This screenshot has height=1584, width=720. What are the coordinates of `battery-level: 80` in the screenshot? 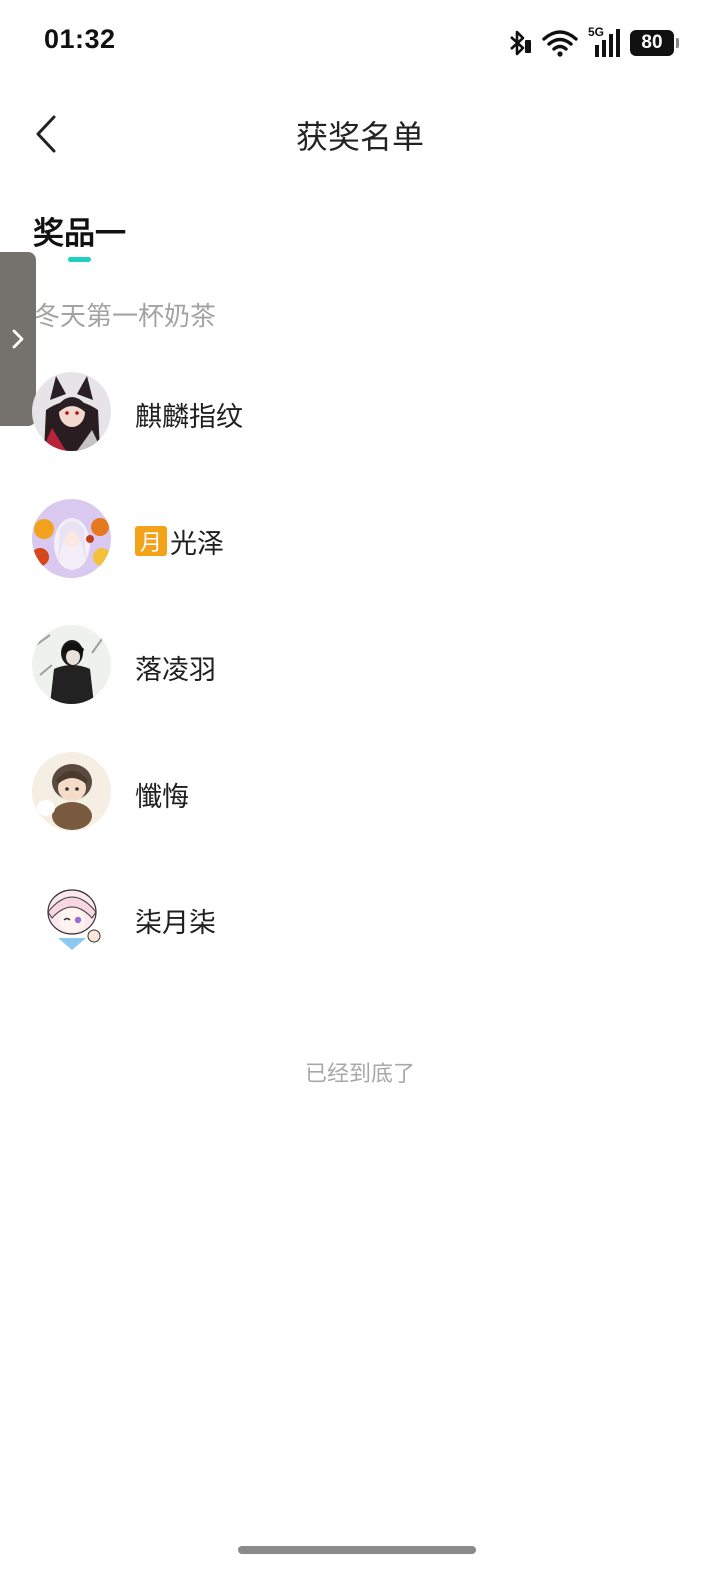 It's located at (652, 42).